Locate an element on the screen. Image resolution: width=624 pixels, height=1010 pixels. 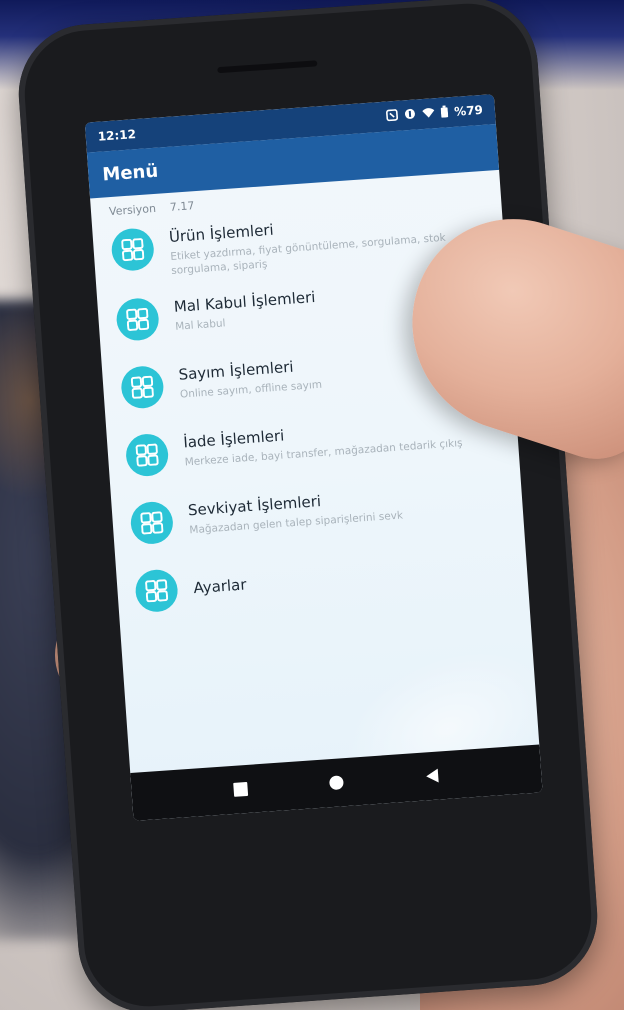
data-saver-icon is located at coordinates (410, 115).